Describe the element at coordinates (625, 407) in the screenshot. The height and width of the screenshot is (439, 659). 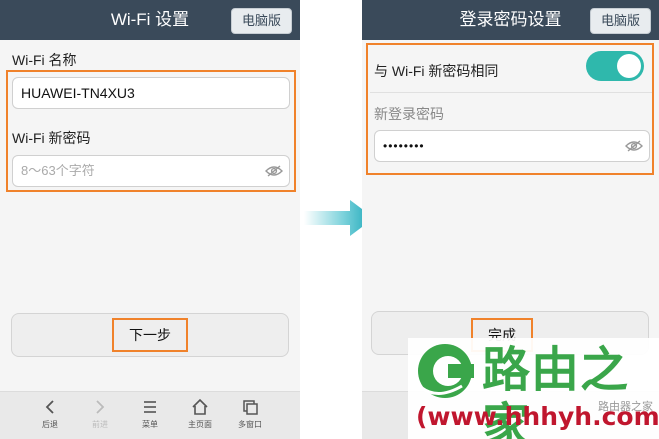
I see `brand-subtitle: 路由器之家` at that location.